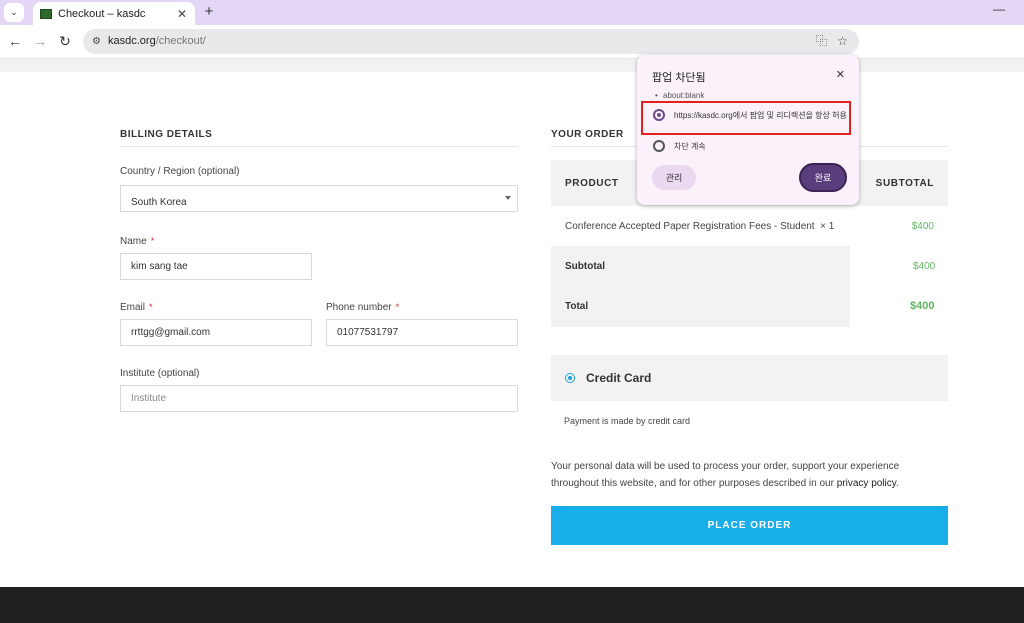  I want to click on chevron-down-icon: ⌄, so click(14, 12).